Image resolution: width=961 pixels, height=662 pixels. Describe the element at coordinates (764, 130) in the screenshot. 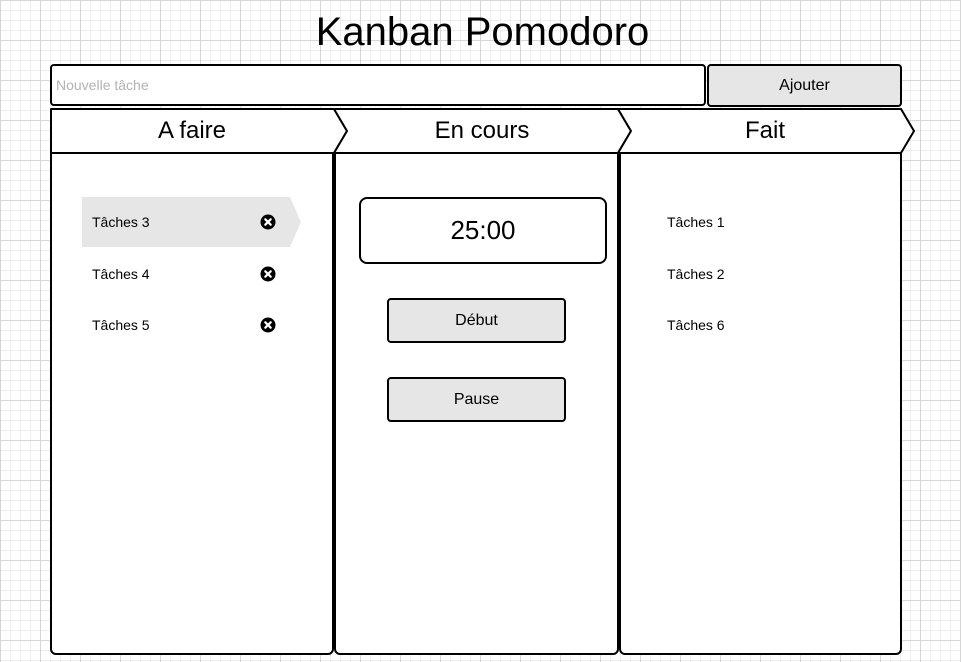

I see `column-title-done: Fait` at that location.